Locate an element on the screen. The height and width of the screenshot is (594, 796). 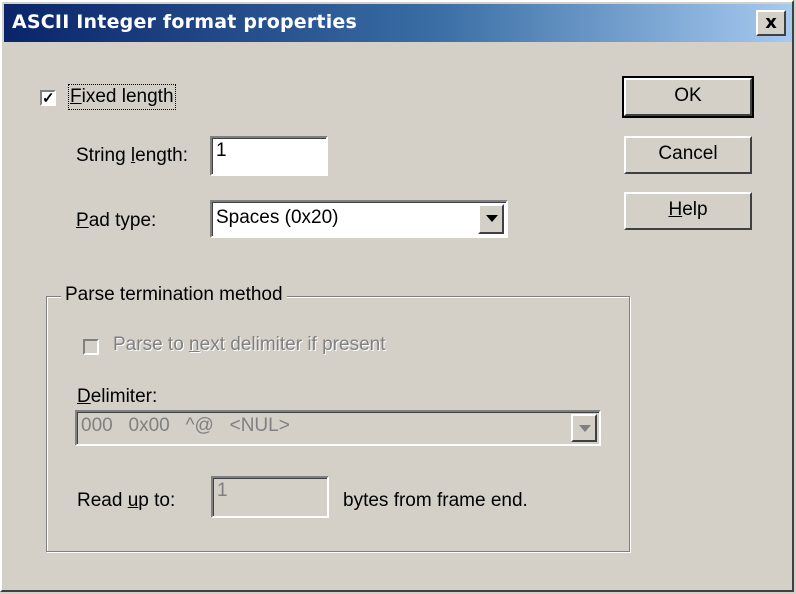
fixed-length-checkbox: ✓ is located at coordinates (48, 98).